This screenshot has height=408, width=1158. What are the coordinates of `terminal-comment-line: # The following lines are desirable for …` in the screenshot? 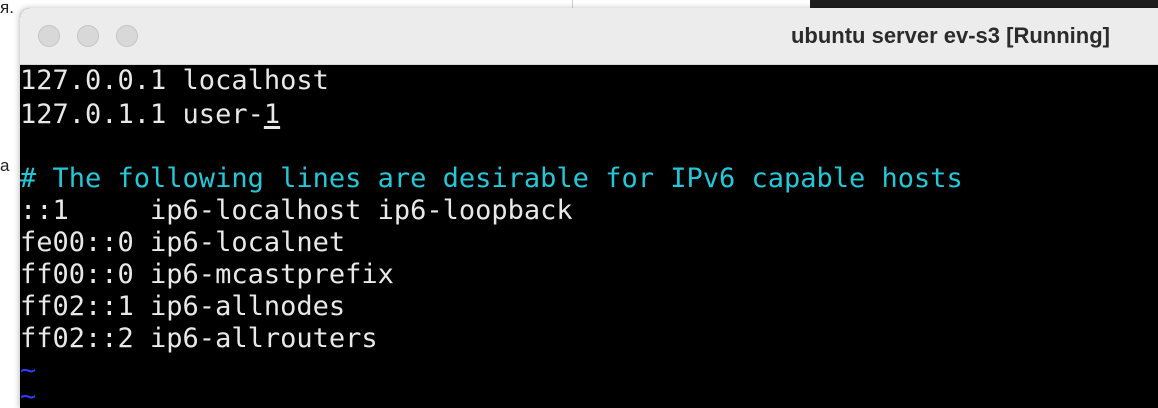 It's located at (491, 179).